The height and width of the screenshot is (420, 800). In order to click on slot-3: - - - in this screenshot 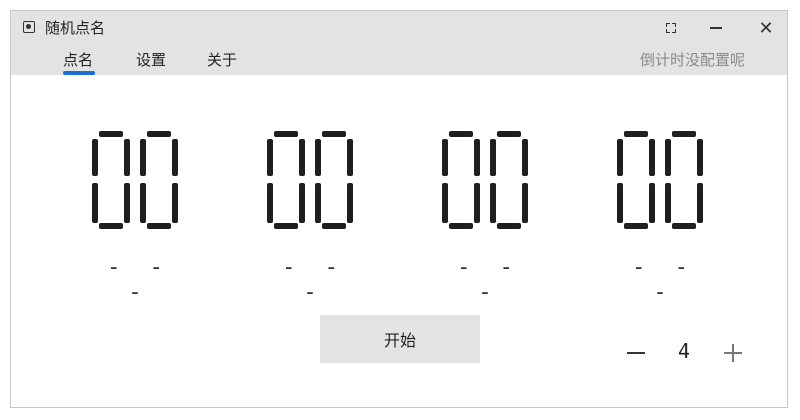, I will do `click(489, 217)`.